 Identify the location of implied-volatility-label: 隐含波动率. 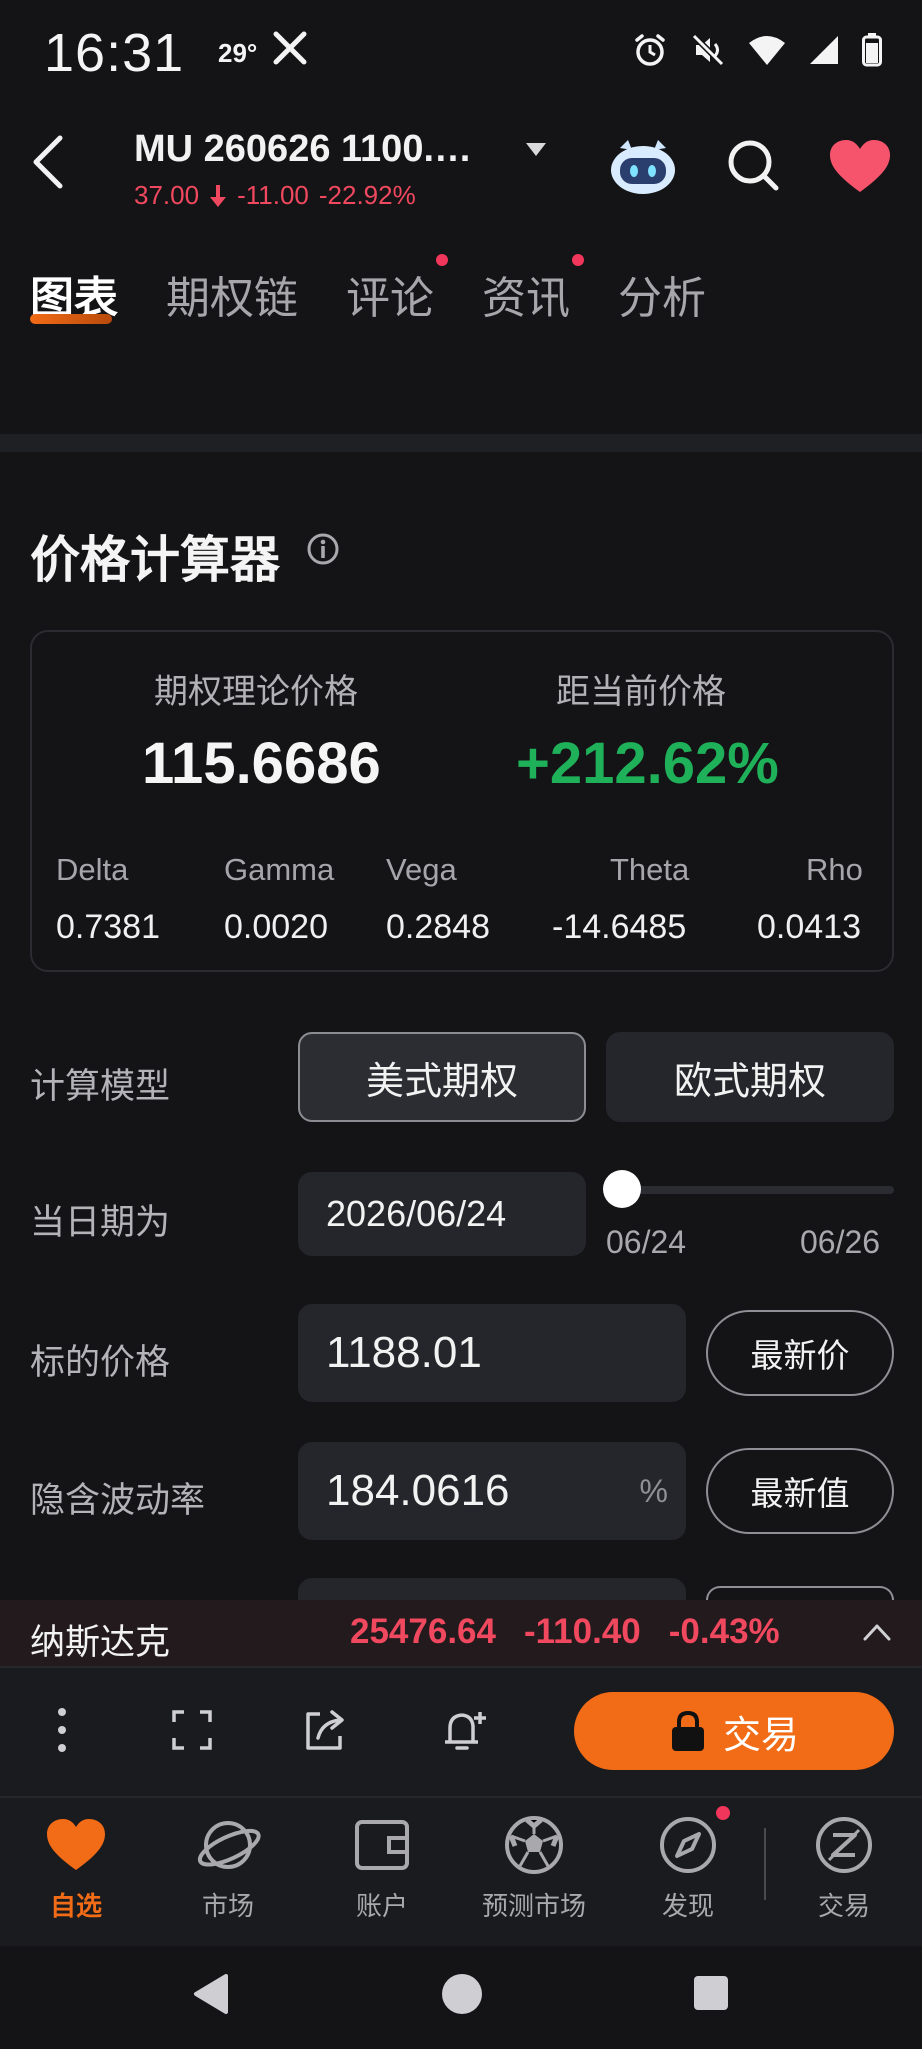
(118, 1500).